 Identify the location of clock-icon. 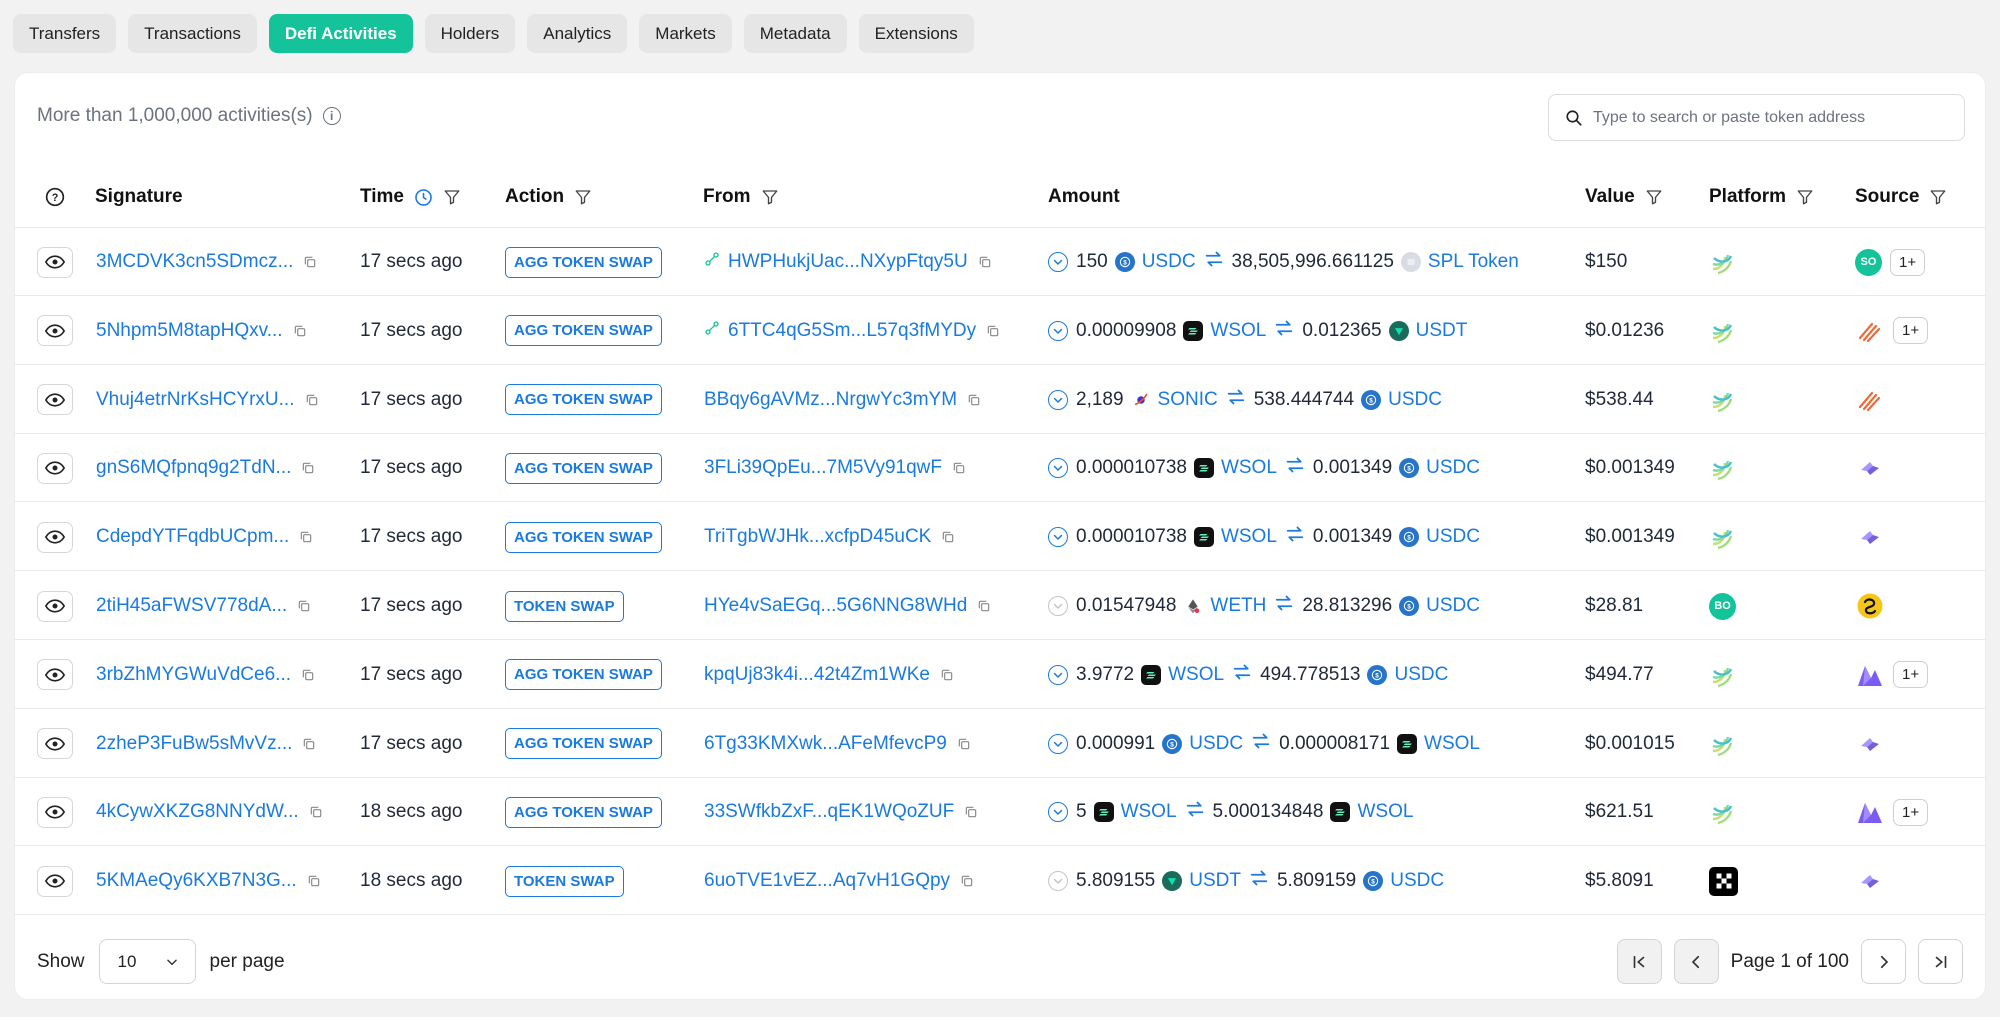
(423, 197).